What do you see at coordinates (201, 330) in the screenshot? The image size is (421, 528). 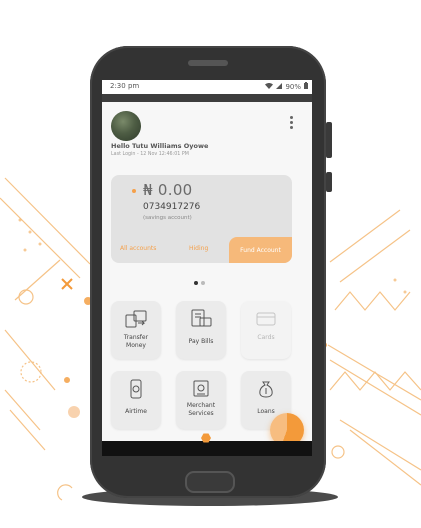 I see `pay-bills-tile: Pay Bills` at bounding box center [201, 330].